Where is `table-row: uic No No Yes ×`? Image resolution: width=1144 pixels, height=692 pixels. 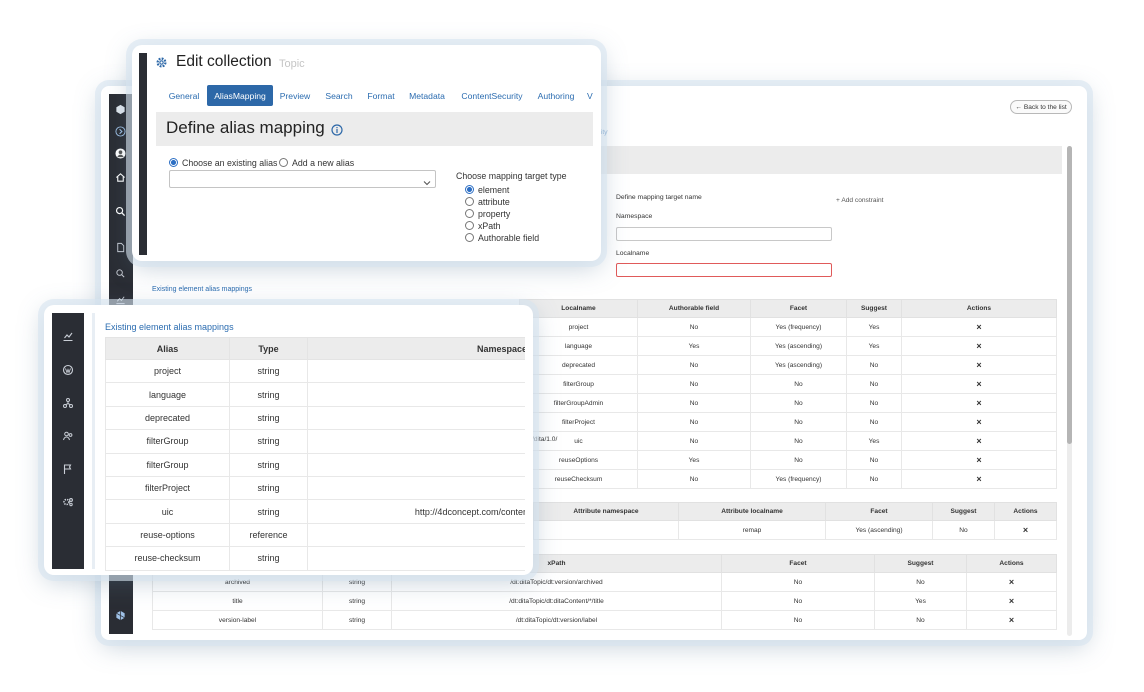 table-row: uic No No Yes × is located at coordinates (788, 441).